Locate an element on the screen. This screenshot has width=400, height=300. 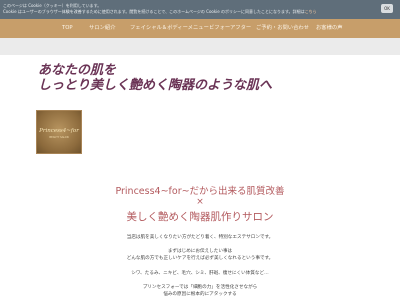
cookie-text-line1: このページは Cookie（クッキー）を利用しています。 is located at coordinates (52, 5).